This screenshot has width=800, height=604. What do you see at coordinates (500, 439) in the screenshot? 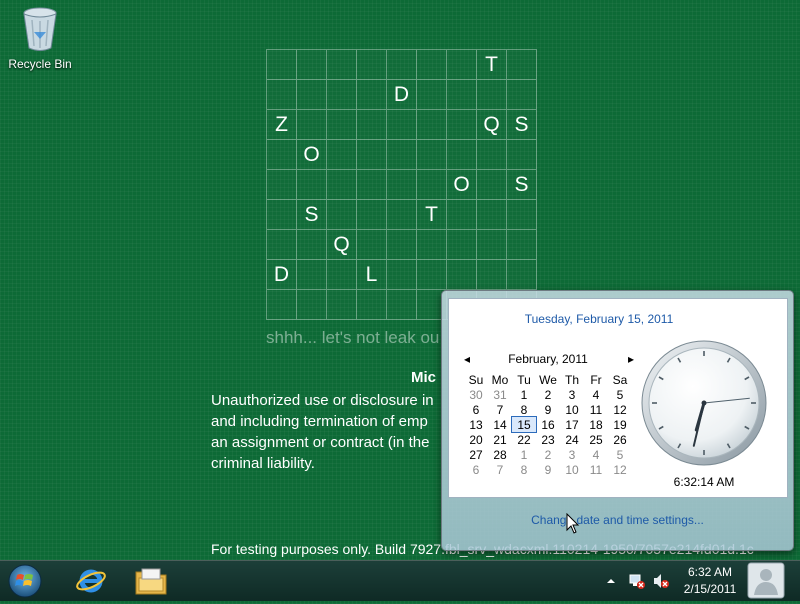
I see `calendar-day: 21` at bounding box center [500, 439].